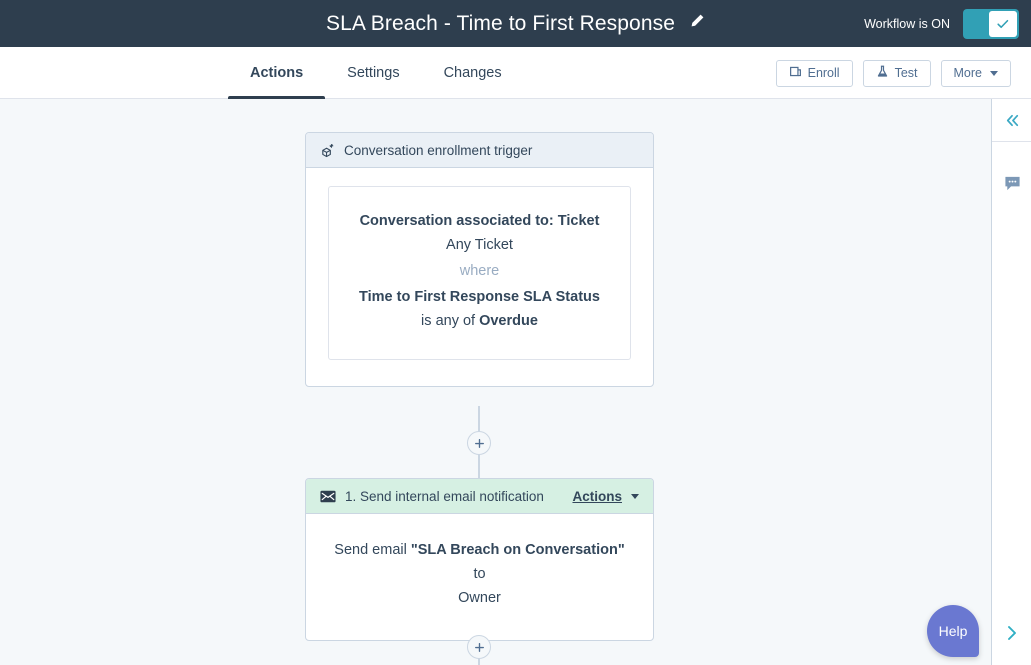 The width and height of the screenshot is (1031, 665). I want to click on help-button: Help, so click(953, 631).